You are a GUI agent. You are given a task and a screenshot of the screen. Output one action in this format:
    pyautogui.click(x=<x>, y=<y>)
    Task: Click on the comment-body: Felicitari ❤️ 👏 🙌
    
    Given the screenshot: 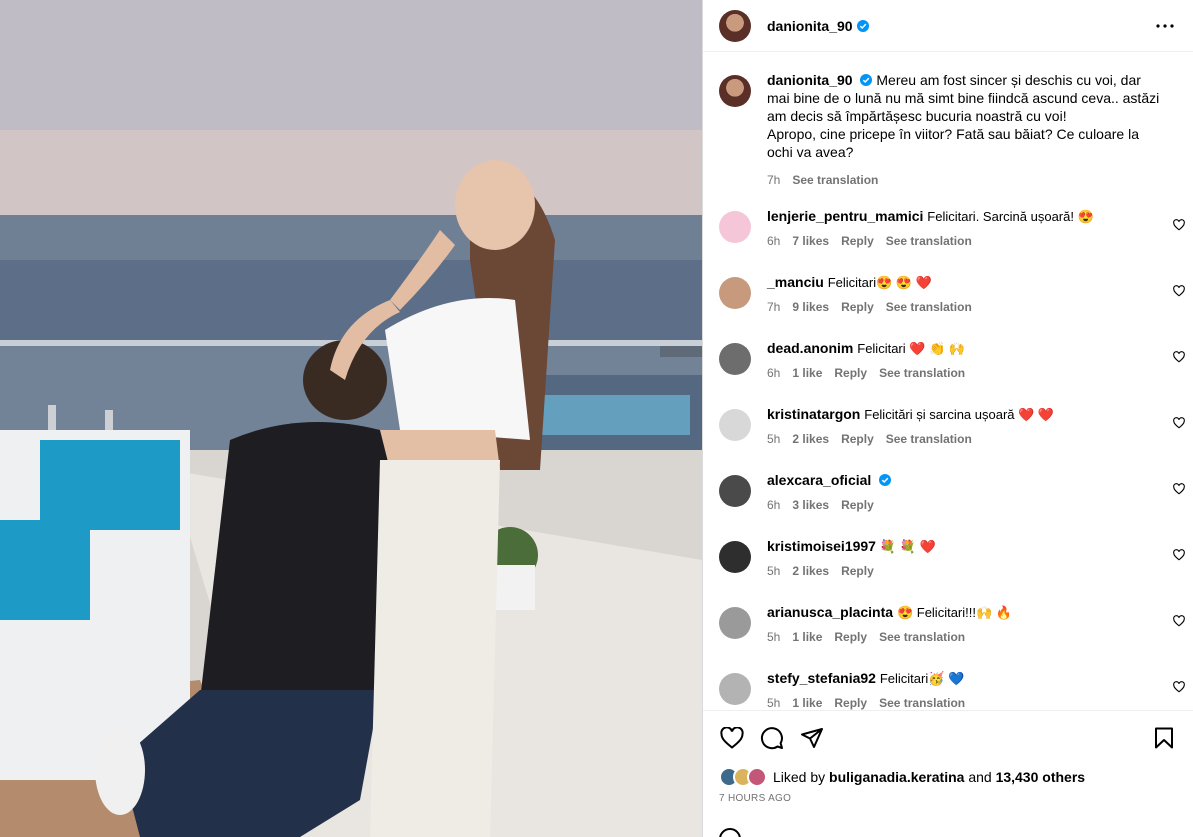 What is the action you would take?
    pyautogui.click(x=911, y=348)
    